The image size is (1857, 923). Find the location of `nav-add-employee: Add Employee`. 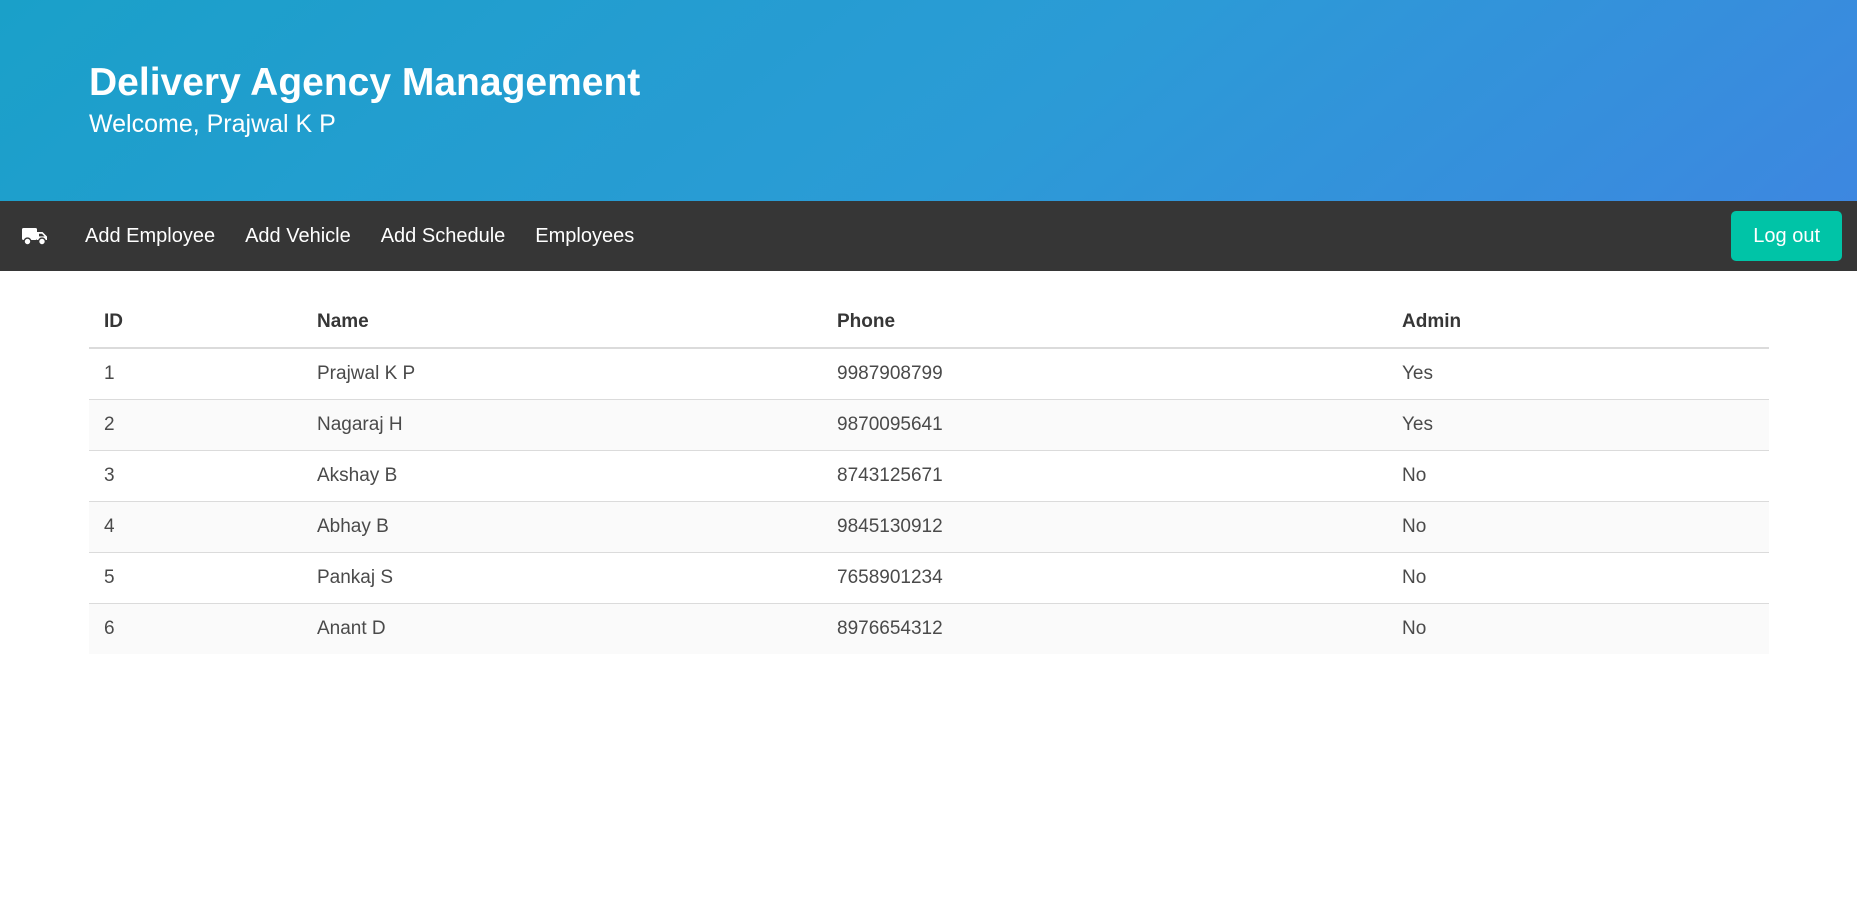

nav-add-employee: Add Employee is located at coordinates (150, 236).